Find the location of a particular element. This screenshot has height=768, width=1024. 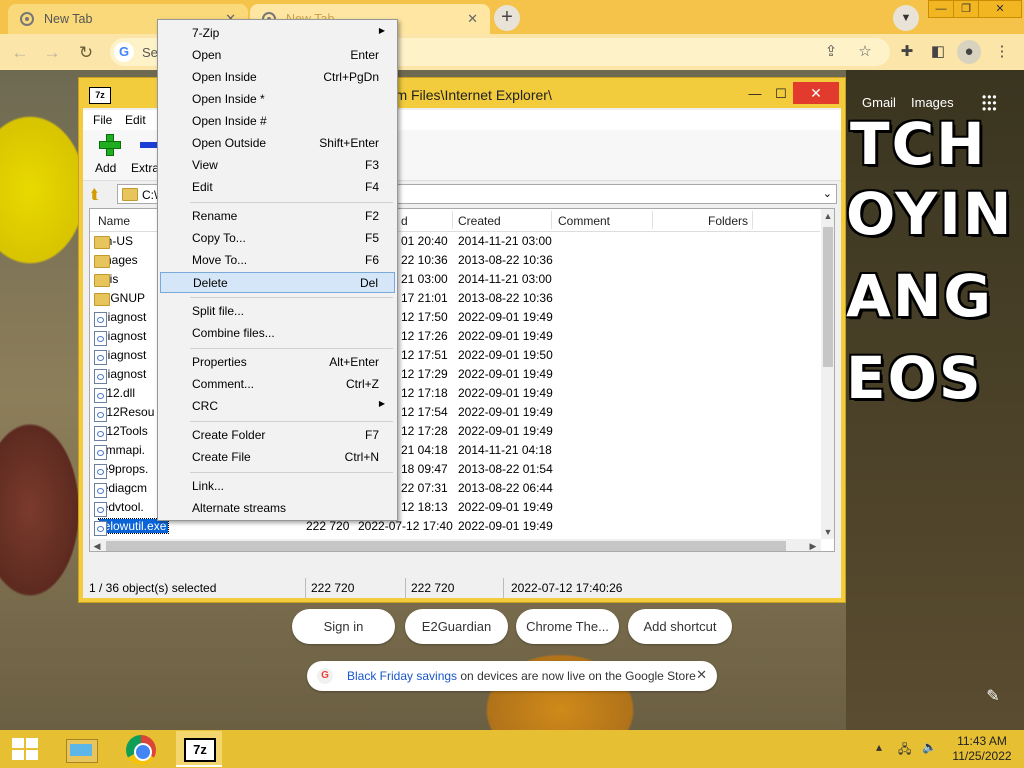

new-tab-button: + is located at coordinates (507, 18).